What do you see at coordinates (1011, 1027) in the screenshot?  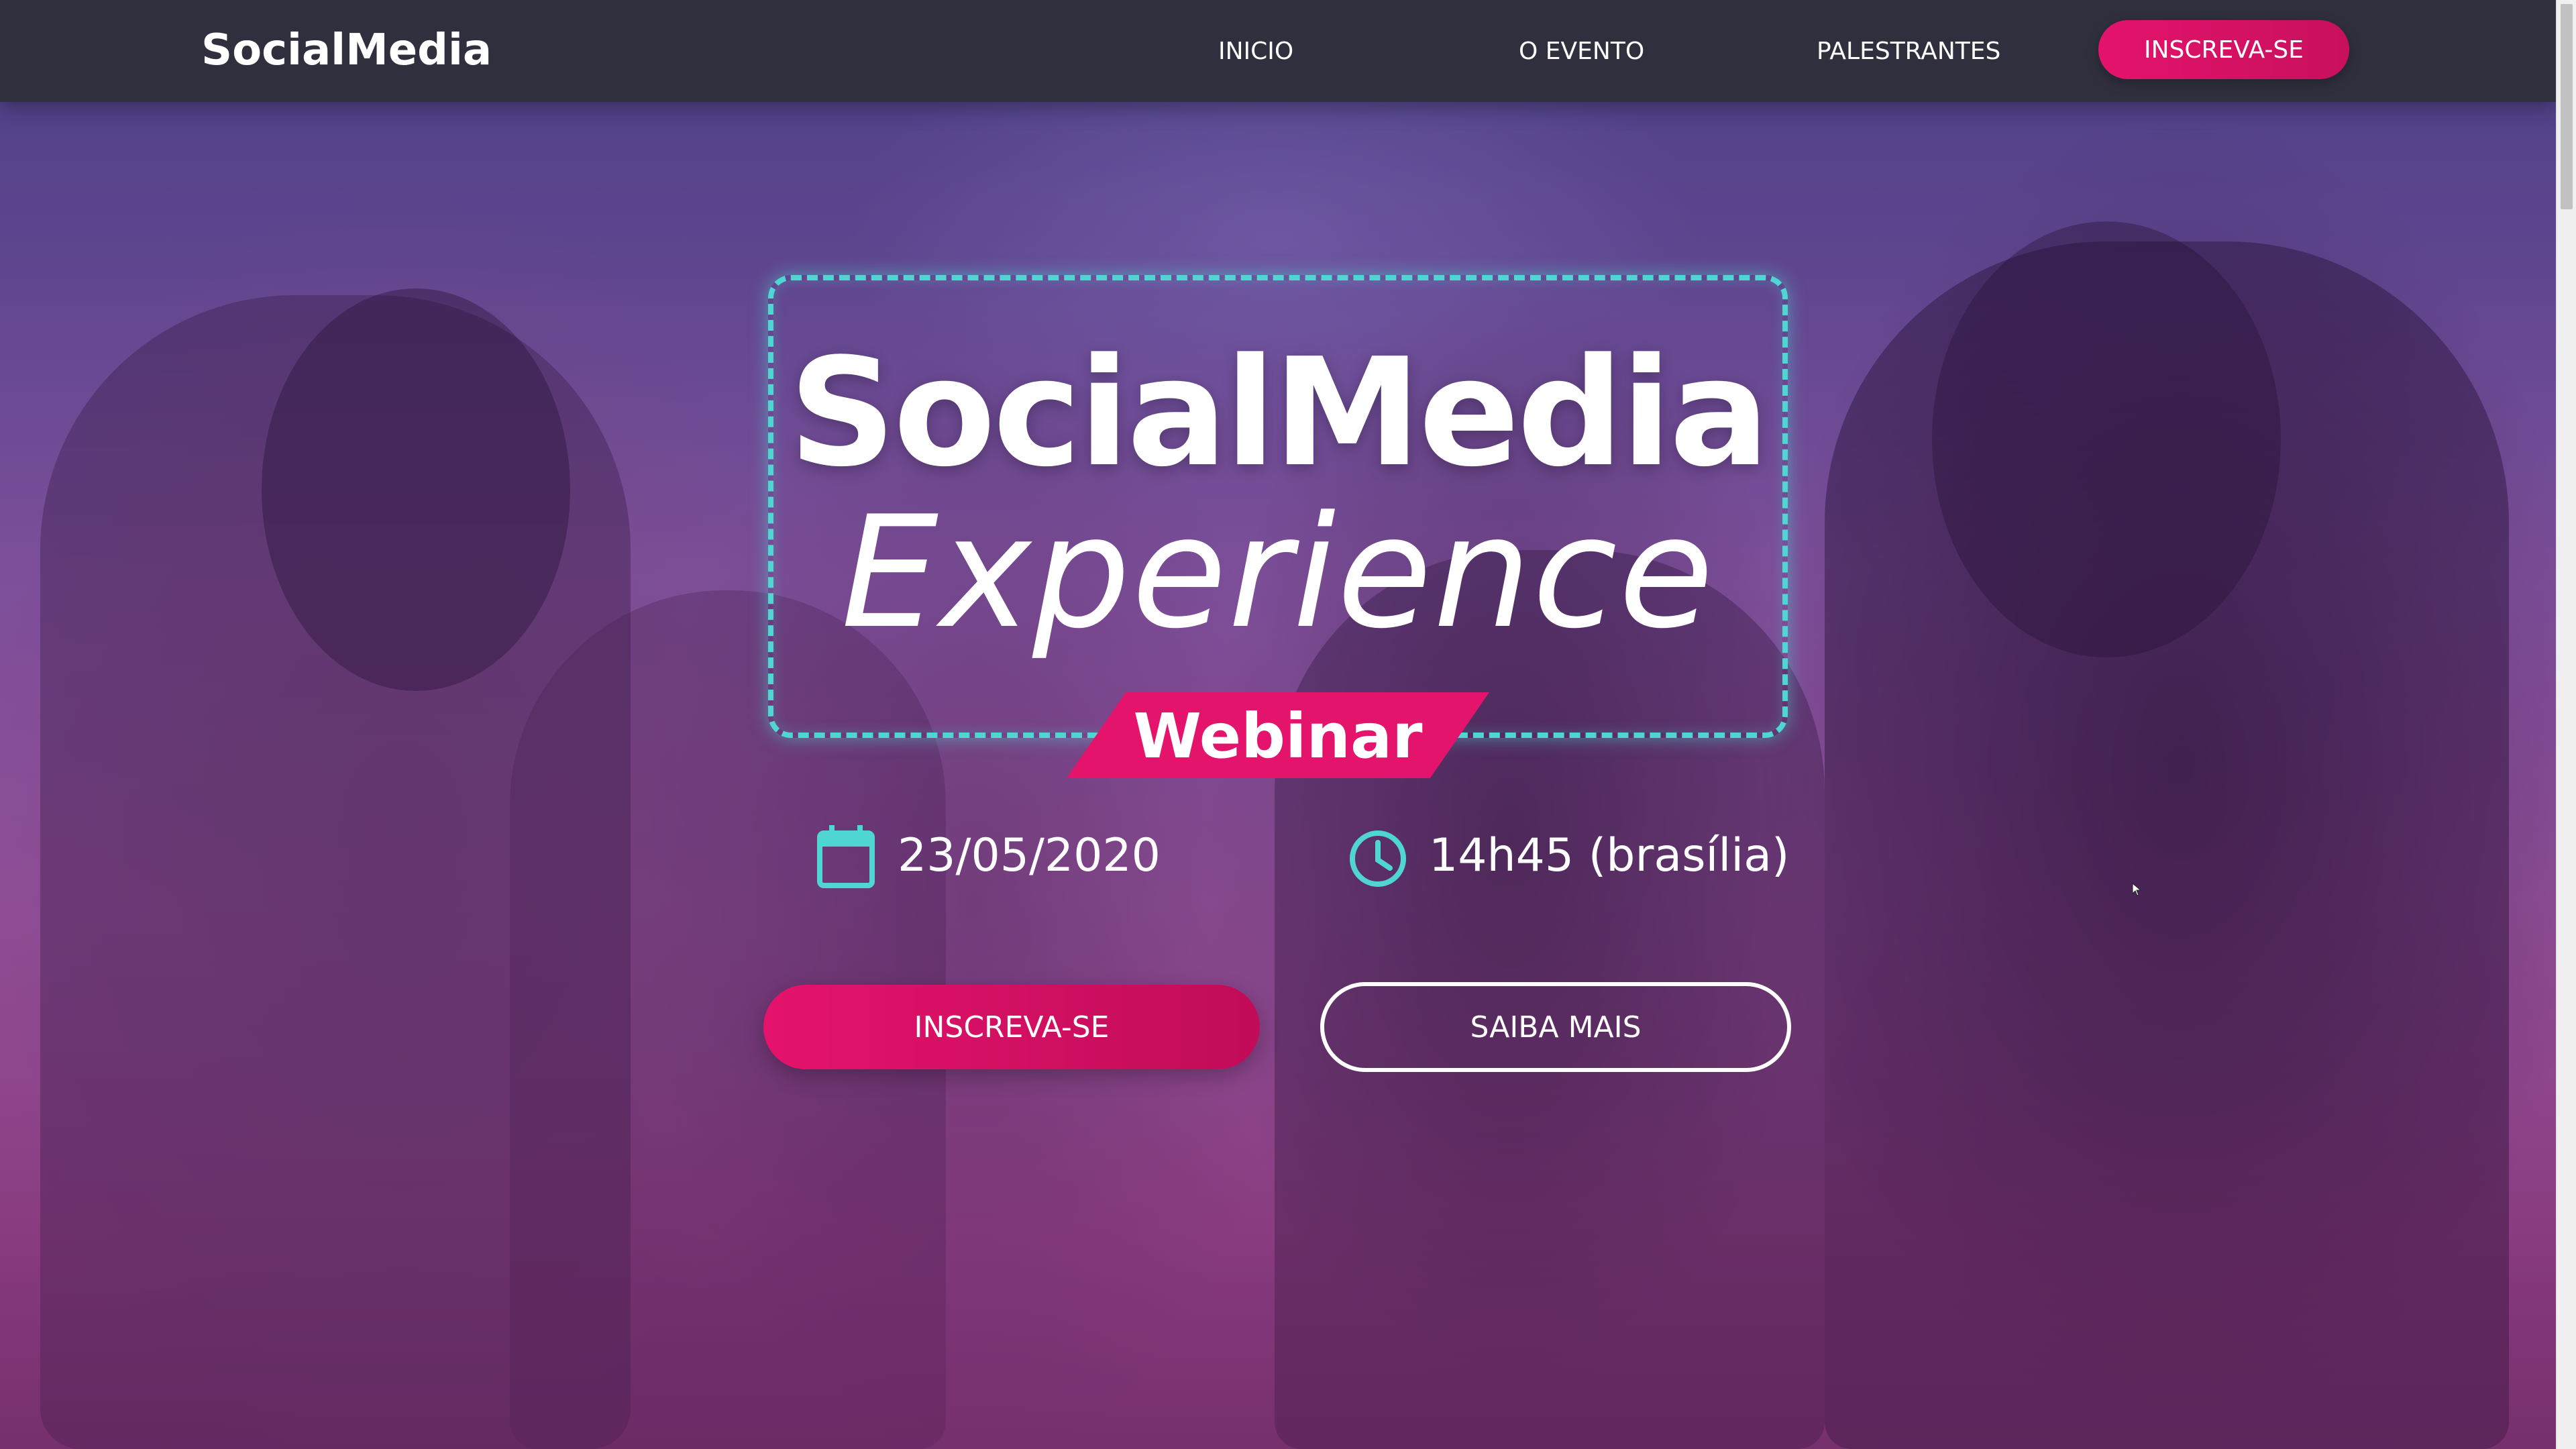 I see `subscribe-button: INSCREVA-SE` at bounding box center [1011, 1027].